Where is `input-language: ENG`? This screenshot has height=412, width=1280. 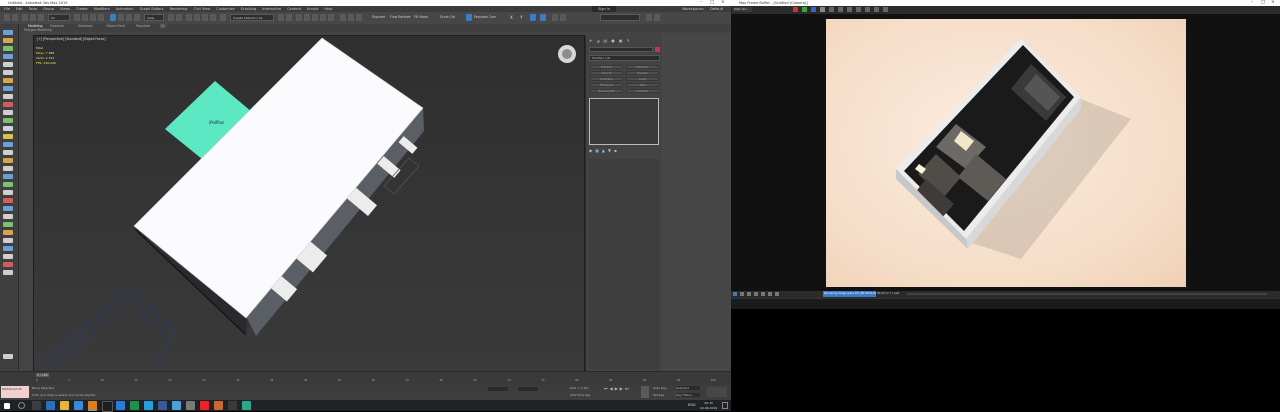
input-language: ENG is located at coordinates (692, 405).